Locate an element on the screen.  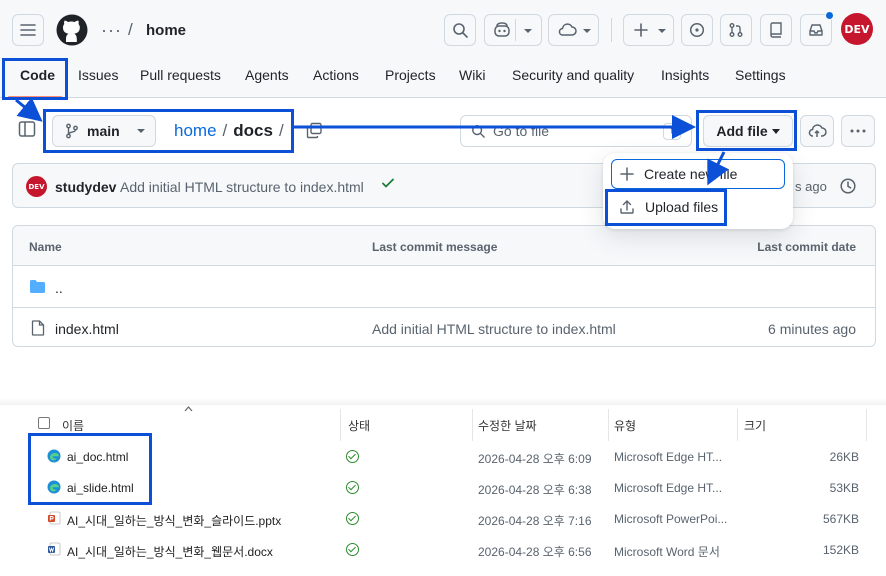
create-new-button is located at coordinates (648, 30).